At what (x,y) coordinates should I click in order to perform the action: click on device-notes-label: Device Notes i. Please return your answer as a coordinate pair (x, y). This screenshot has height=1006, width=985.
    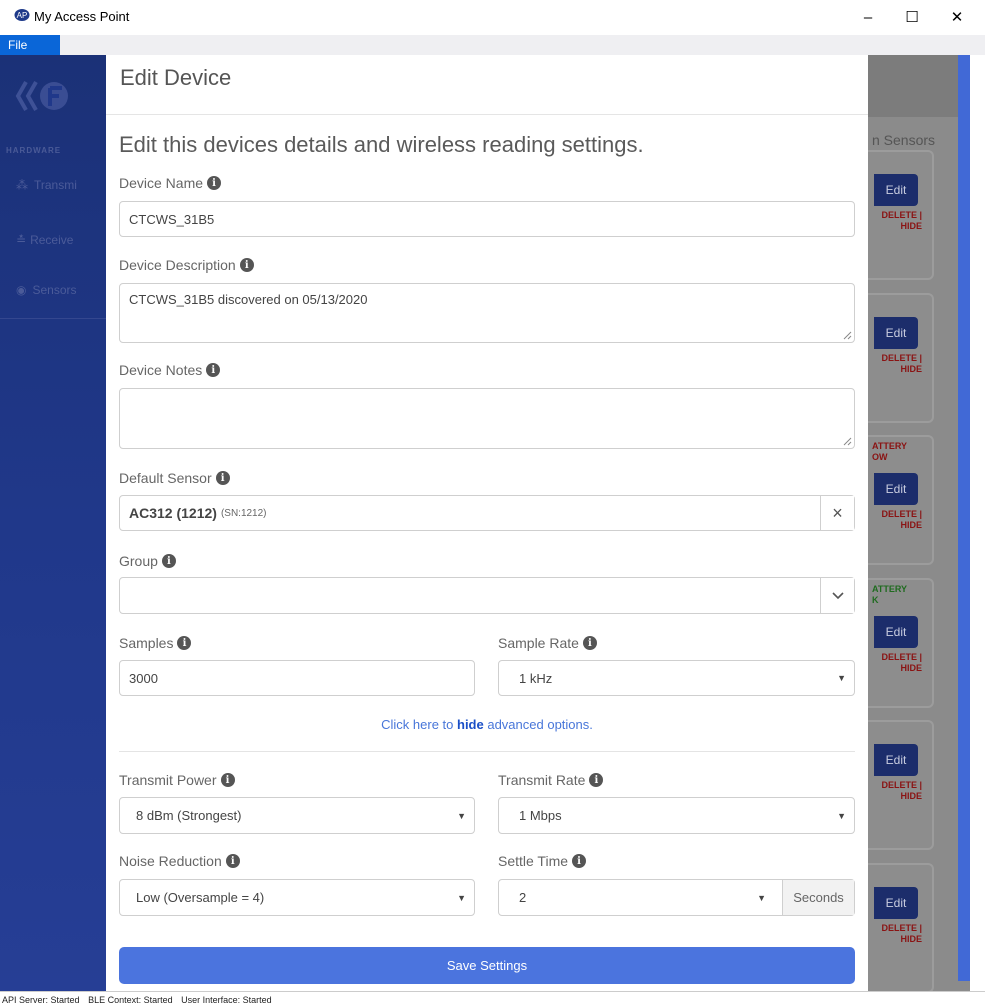
    Looking at the image, I should click on (170, 370).